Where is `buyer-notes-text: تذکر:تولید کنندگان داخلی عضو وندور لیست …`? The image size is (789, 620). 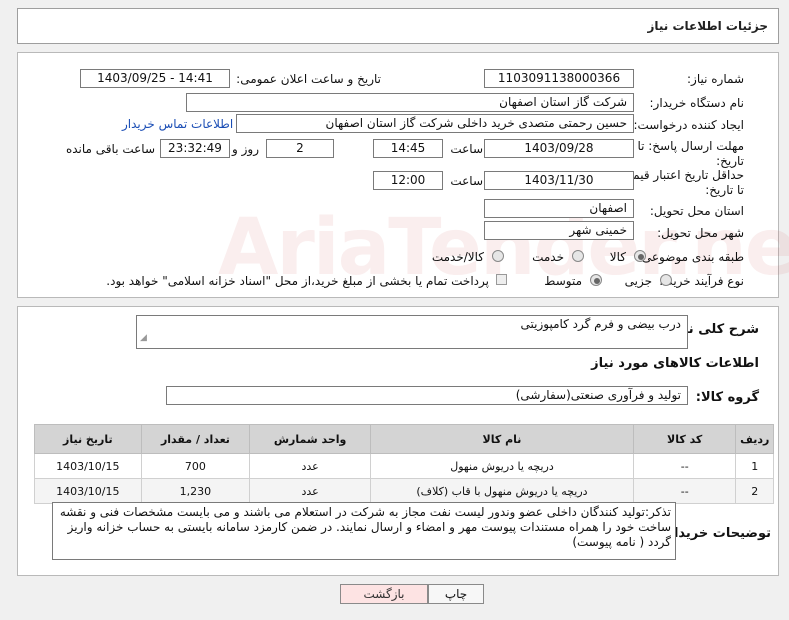 buyer-notes-text: تذکر:تولید کنندگان داخلی عضو وندور لیست … is located at coordinates (365, 527).